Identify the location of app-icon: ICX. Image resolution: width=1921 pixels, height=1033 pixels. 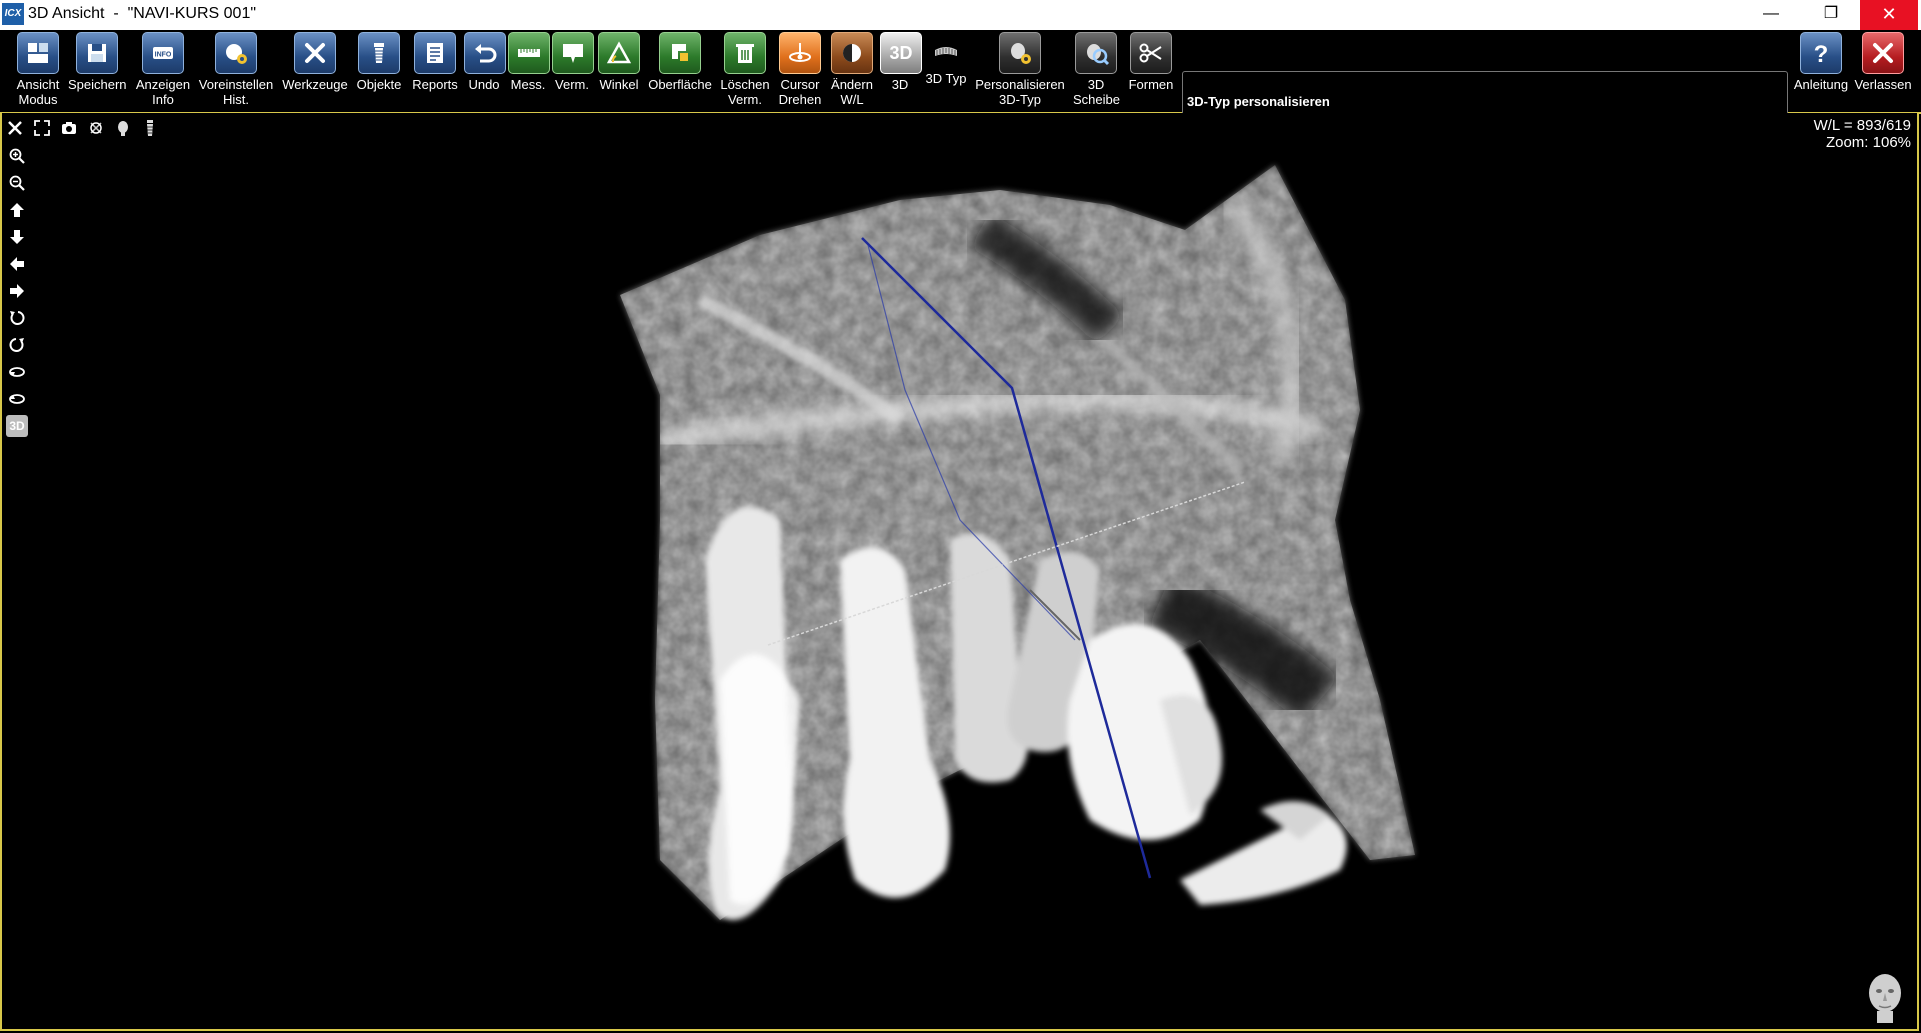
(13, 14).